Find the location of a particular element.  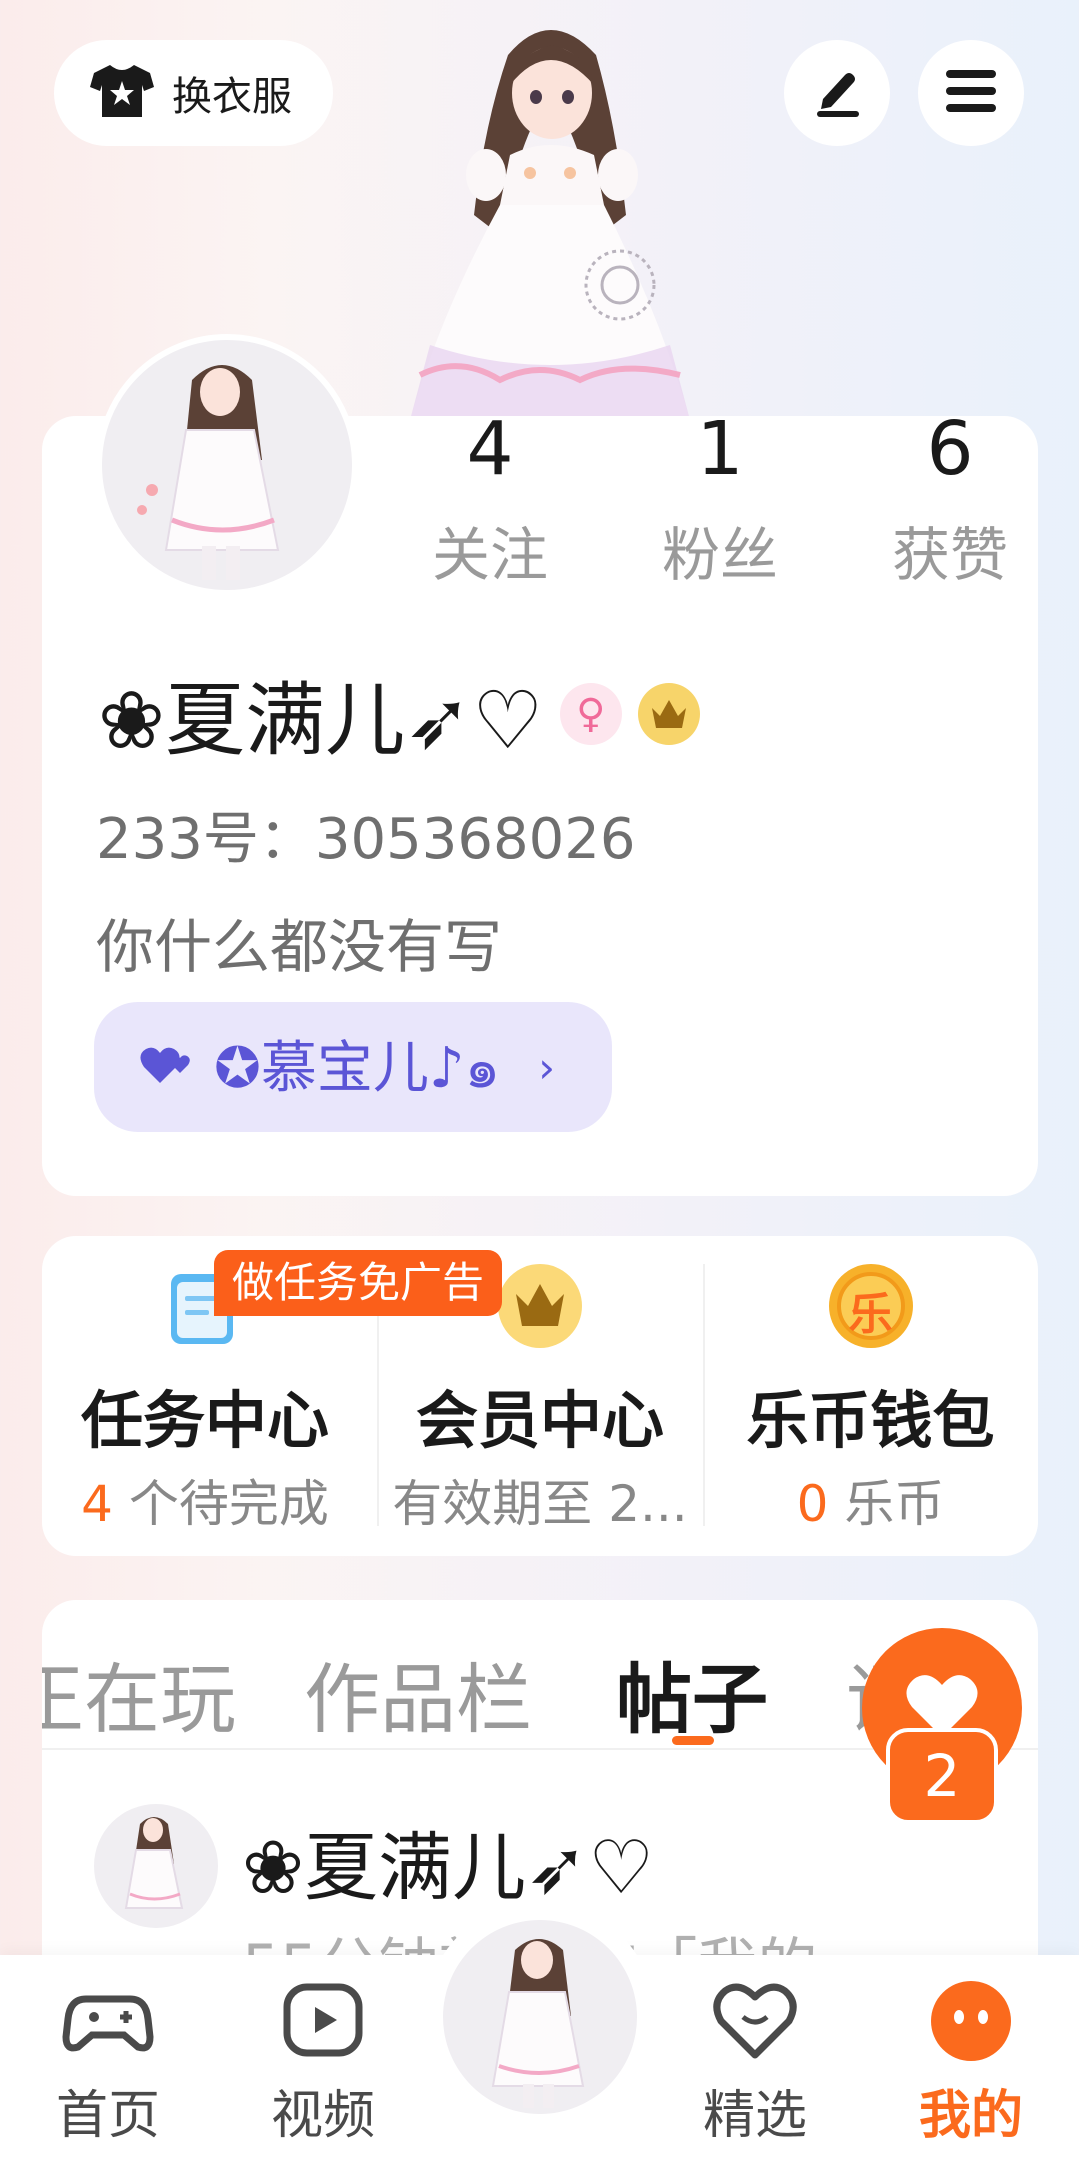

profile-stats: 4 关注 1 粉丝 6 获赞 is located at coordinates (710, 514).